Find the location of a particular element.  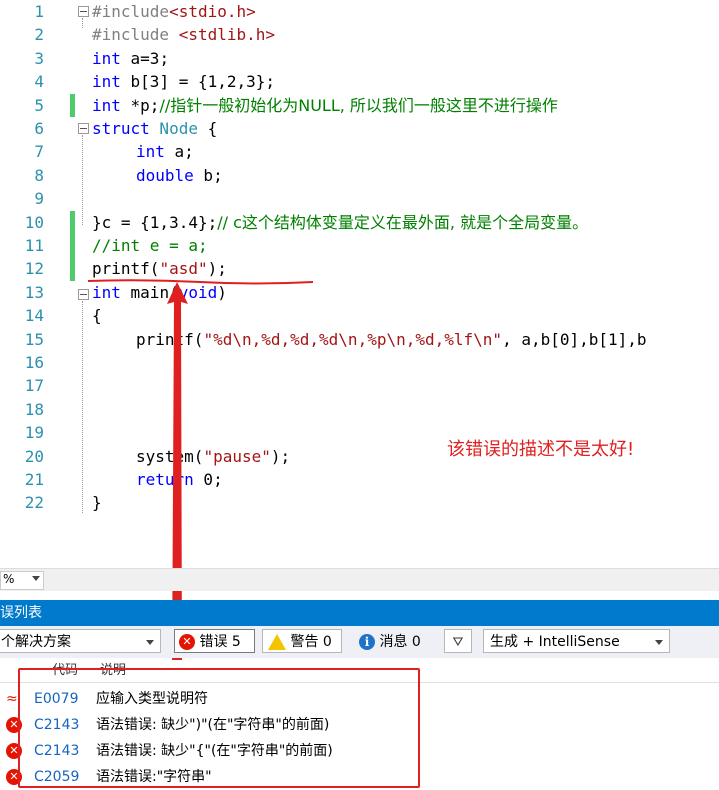

code-line-2: #include <stdlib.h> is located at coordinates (184, 35).